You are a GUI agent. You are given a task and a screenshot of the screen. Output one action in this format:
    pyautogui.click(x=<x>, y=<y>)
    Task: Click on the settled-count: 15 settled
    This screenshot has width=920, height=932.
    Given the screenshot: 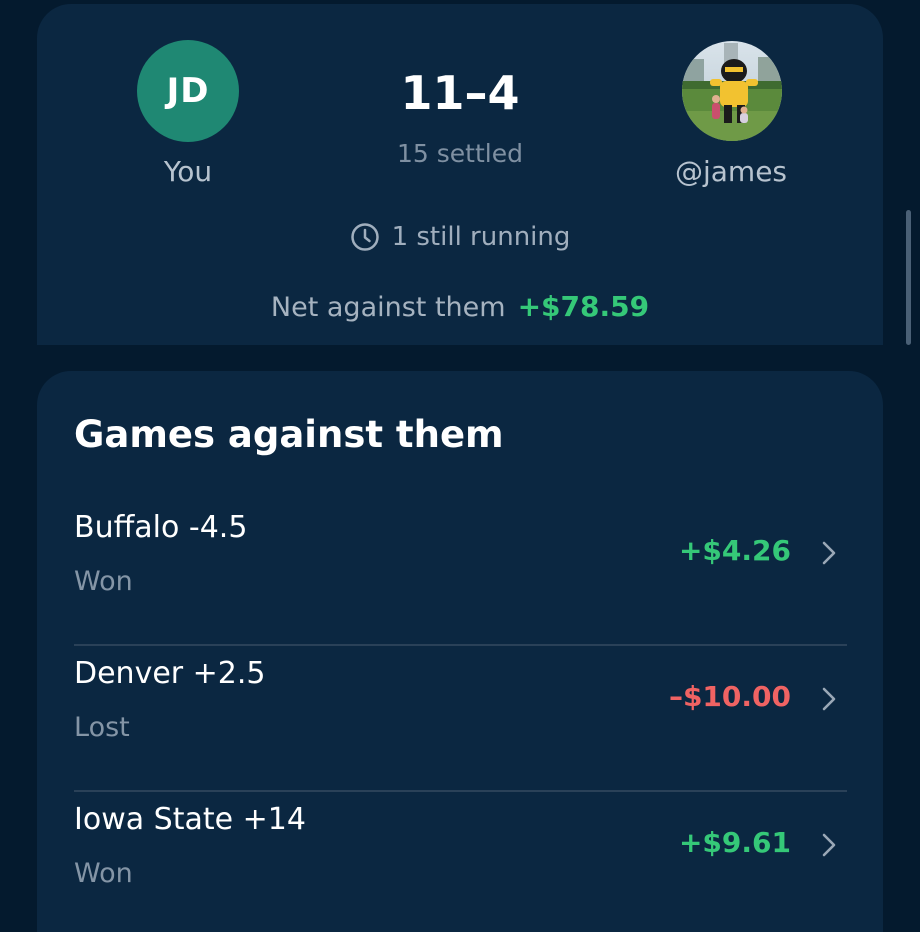 What is the action you would take?
    pyautogui.click(x=460, y=153)
    